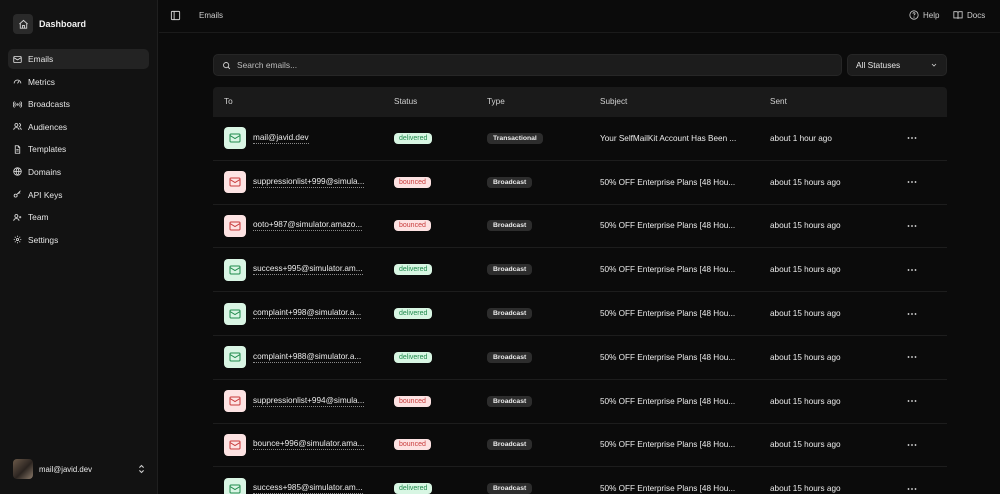 The image size is (1000, 494). I want to click on chevron-down-icon, so click(934, 65).